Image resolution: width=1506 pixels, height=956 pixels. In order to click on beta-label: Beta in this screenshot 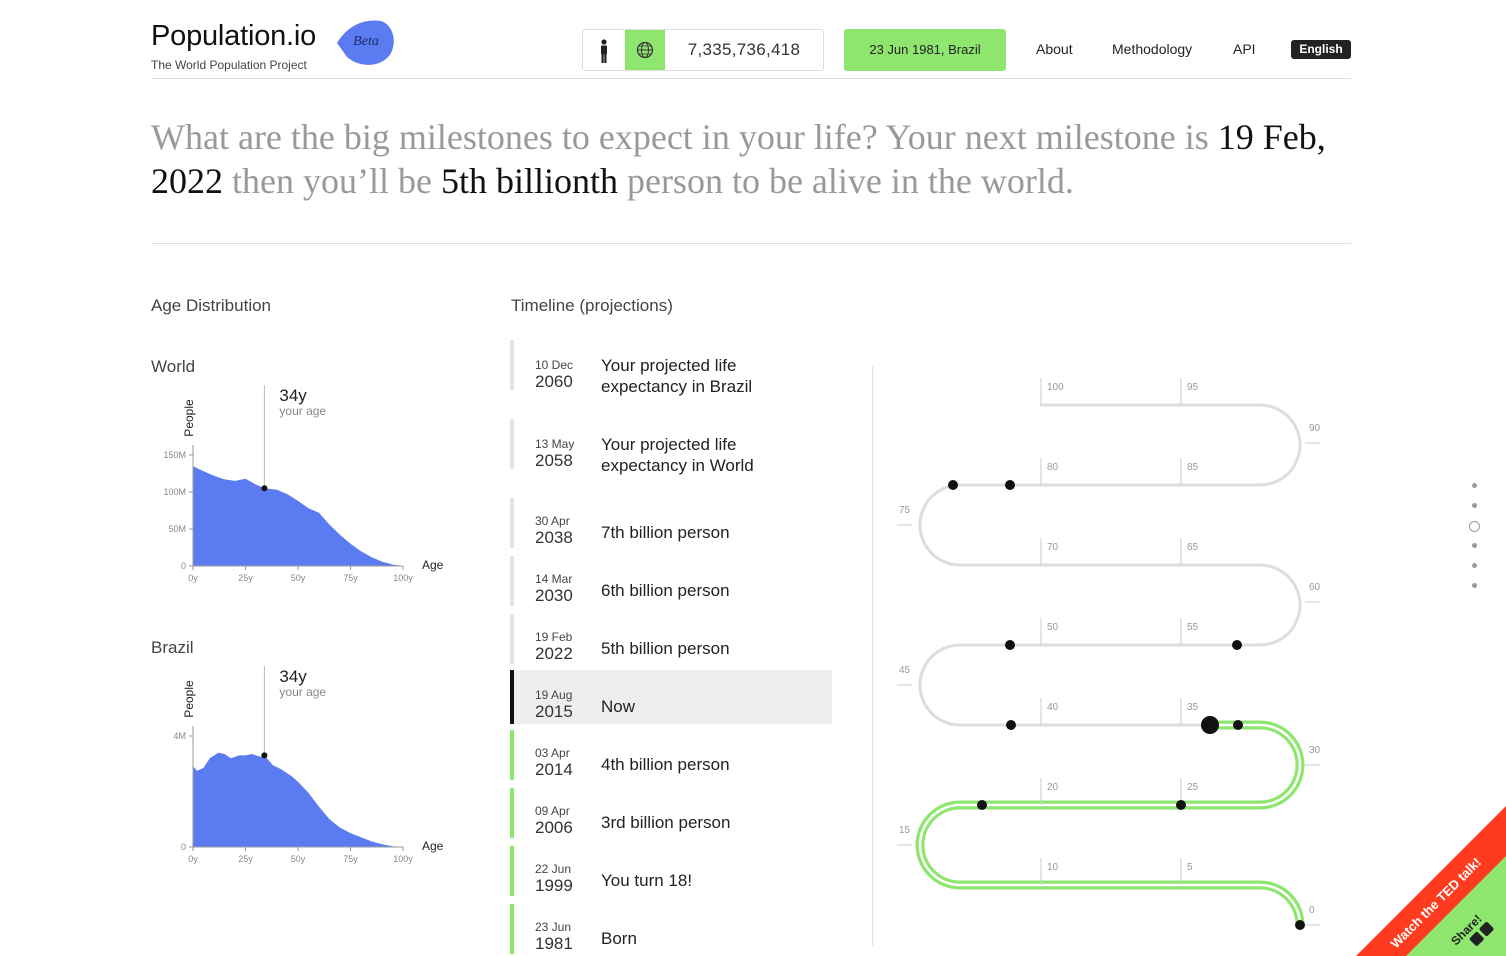, I will do `click(366, 41)`.